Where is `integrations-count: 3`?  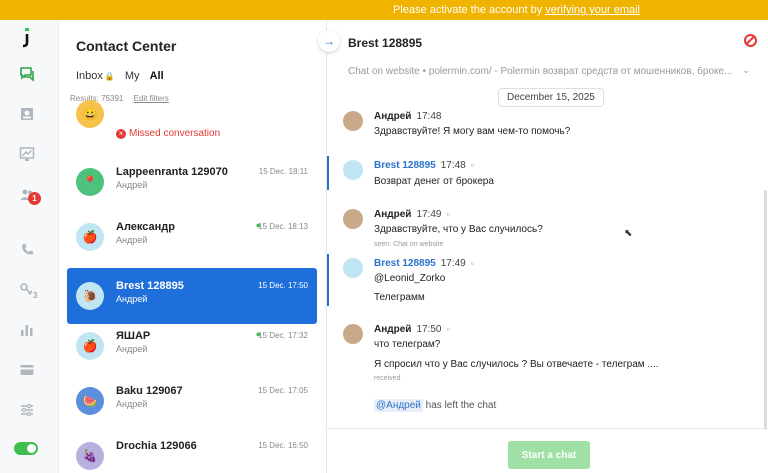 integrations-count: 3 is located at coordinates (35, 295).